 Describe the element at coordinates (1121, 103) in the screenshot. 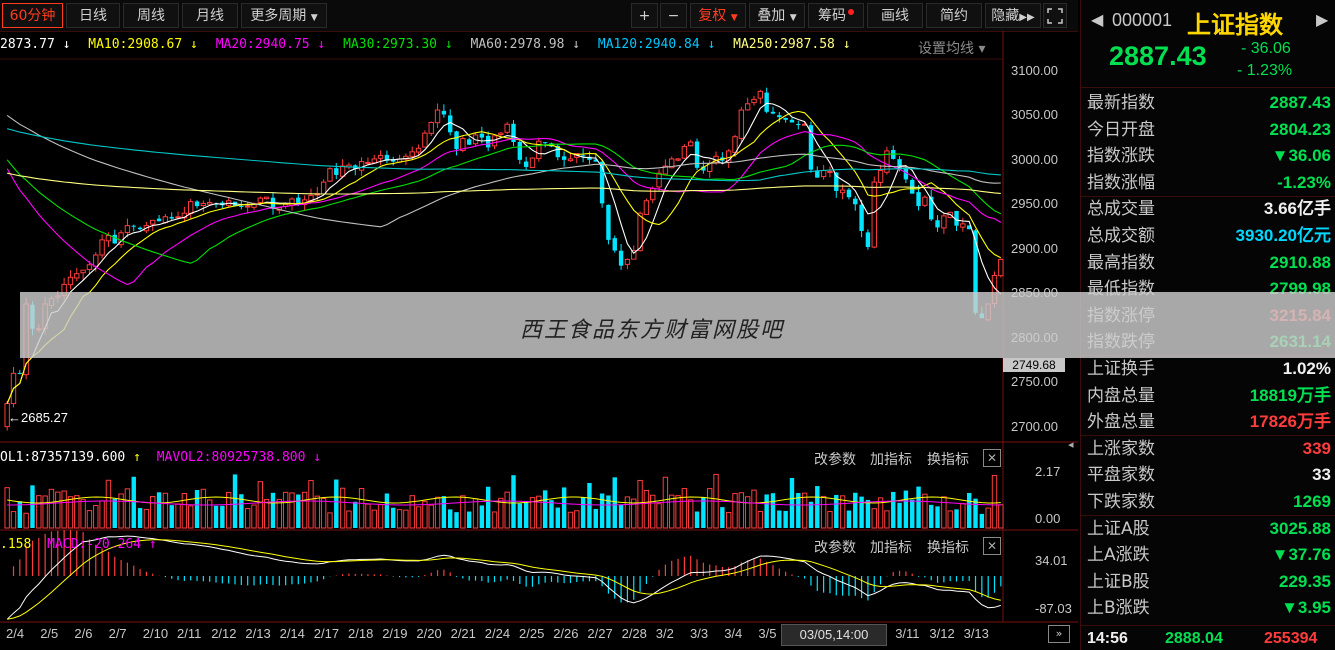

I see `quote-row-label: 最新指数` at that location.